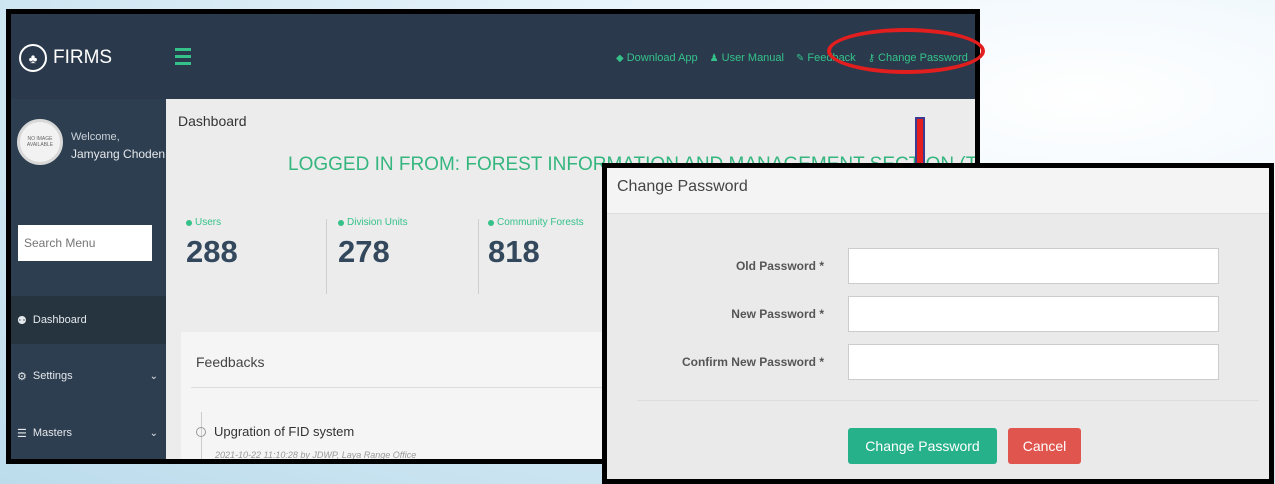 The height and width of the screenshot is (484, 1275). I want to click on nav-label: Download App, so click(662, 58).